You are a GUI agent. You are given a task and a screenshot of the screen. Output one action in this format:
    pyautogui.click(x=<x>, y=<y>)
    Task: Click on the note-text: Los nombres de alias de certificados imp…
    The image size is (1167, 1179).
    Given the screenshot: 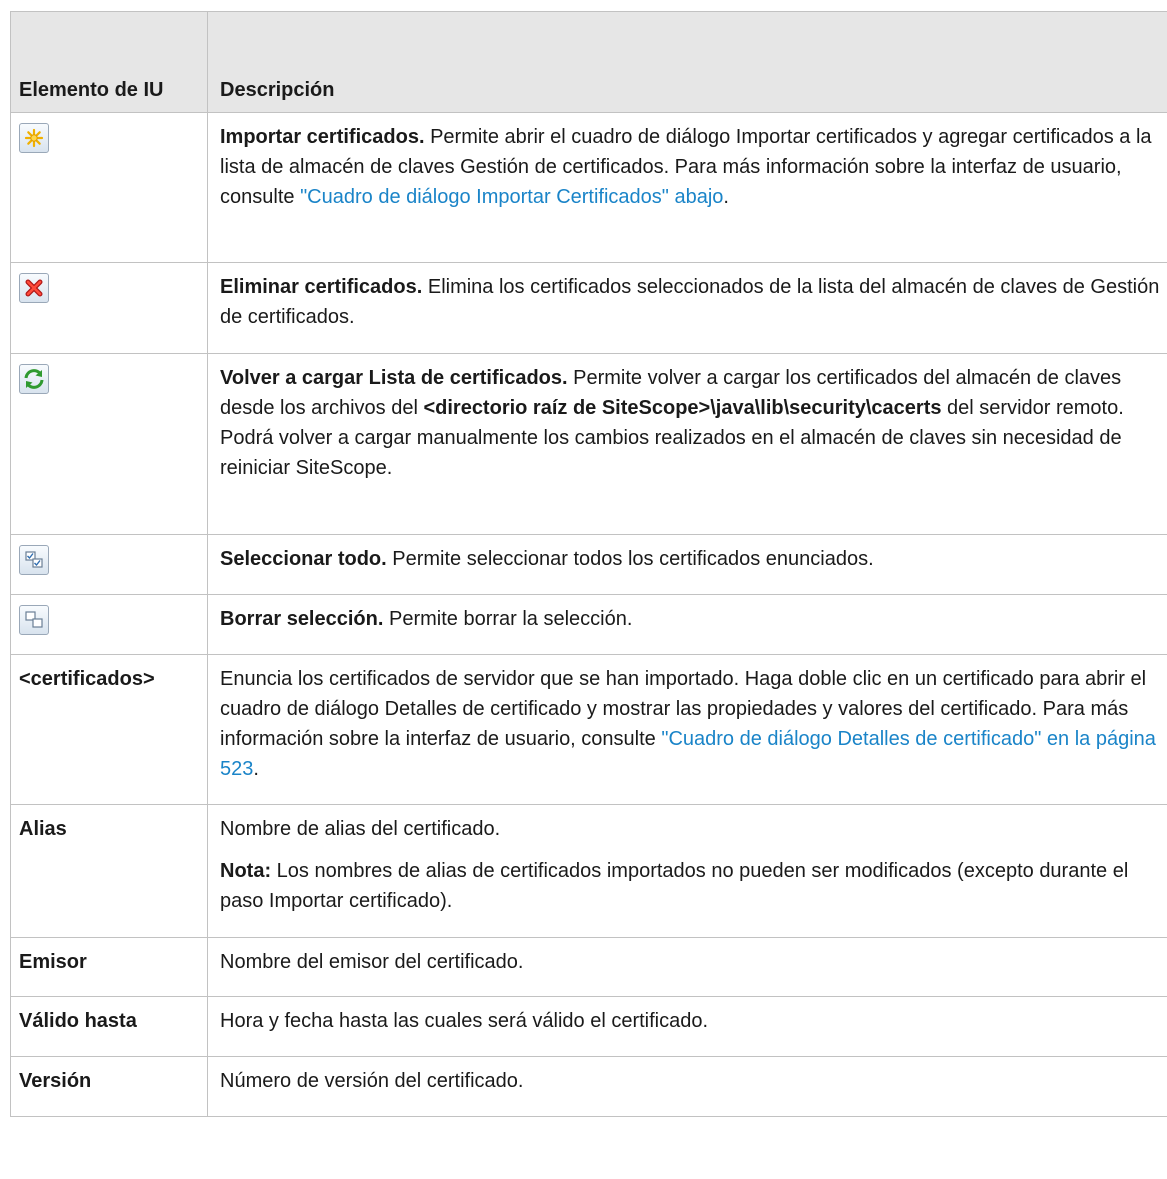 What is the action you would take?
    pyautogui.click(x=674, y=886)
    